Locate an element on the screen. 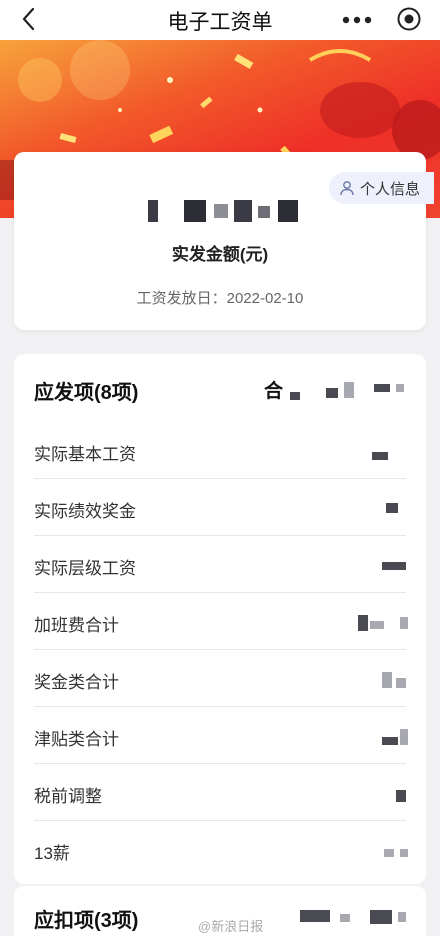 This screenshot has height=936, width=440. more-button is located at coordinates (357, 20).